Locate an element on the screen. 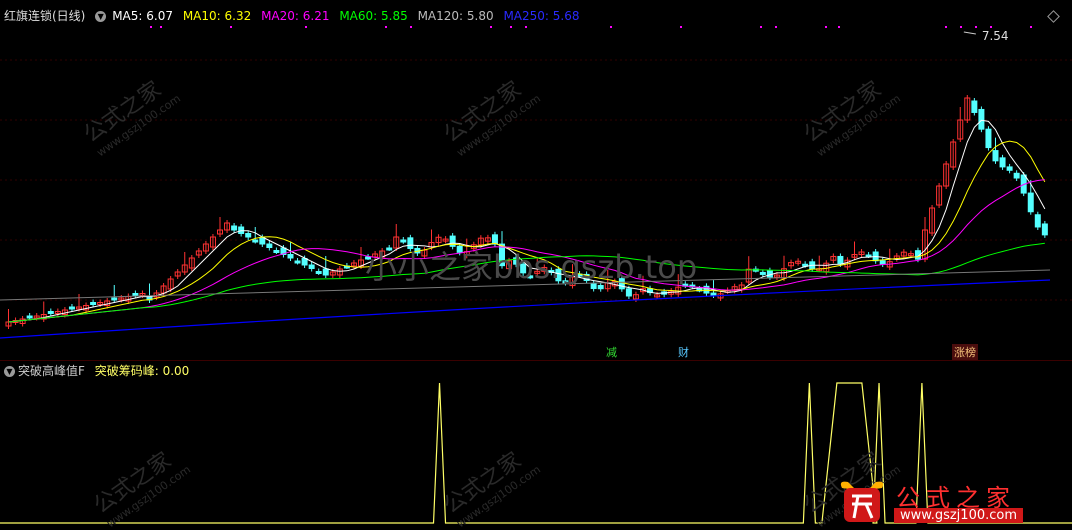  ma250-label: MA250: 5.68 is located at coordinates (541, 16).